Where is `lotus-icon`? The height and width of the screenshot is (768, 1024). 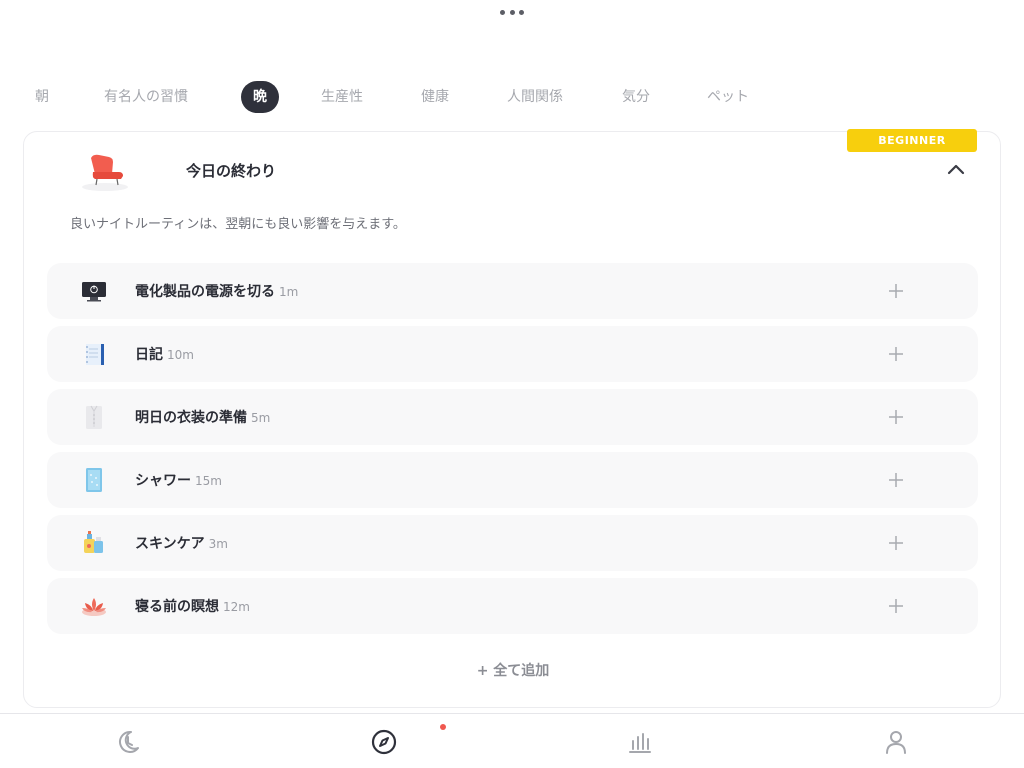 lotus-icon is located at coordinates (94, 606).